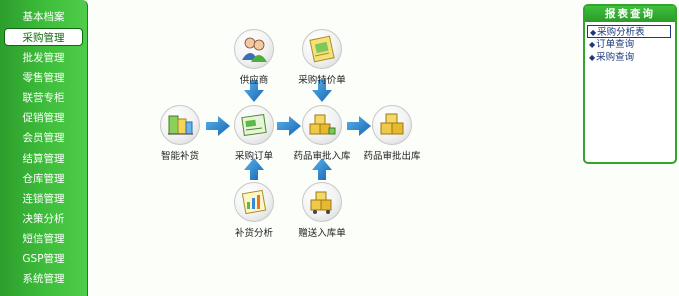 The image size is (679, 296). I want to click on report-panel-title: 报表查询, so click(630, 14).